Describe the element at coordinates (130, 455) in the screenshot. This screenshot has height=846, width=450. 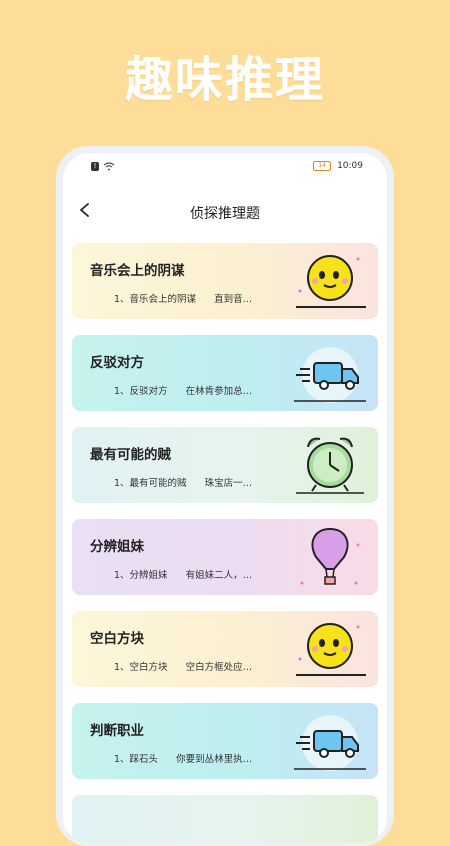
I see `card-title: 最有可能的贼` at that location.